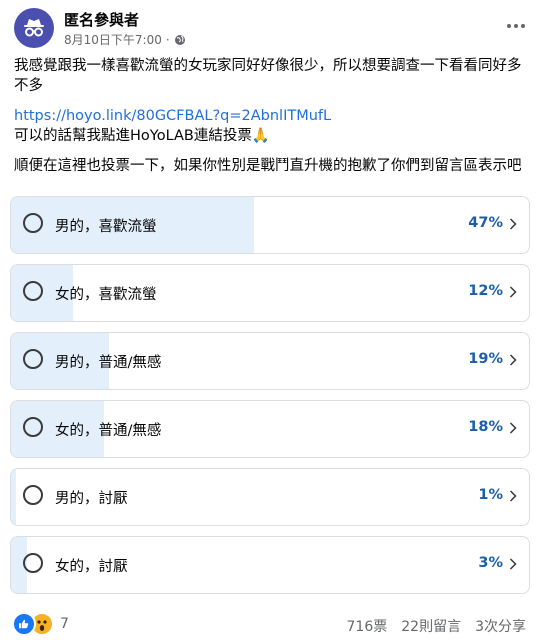 The width and height of the screenshot is (542, 640). Describe the element at coordinates (271, 30) in the screenshot. I see `post-header: 匿名參與者 8月10日下午7:00 ·` at that location.